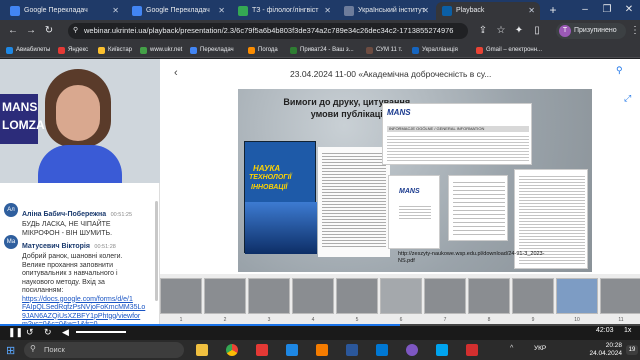 The width and height of the screenshot is (640, 360). Describe the element at coordinates (585, 10) in the screenshot. I see `minimize-icon: –` at that location.